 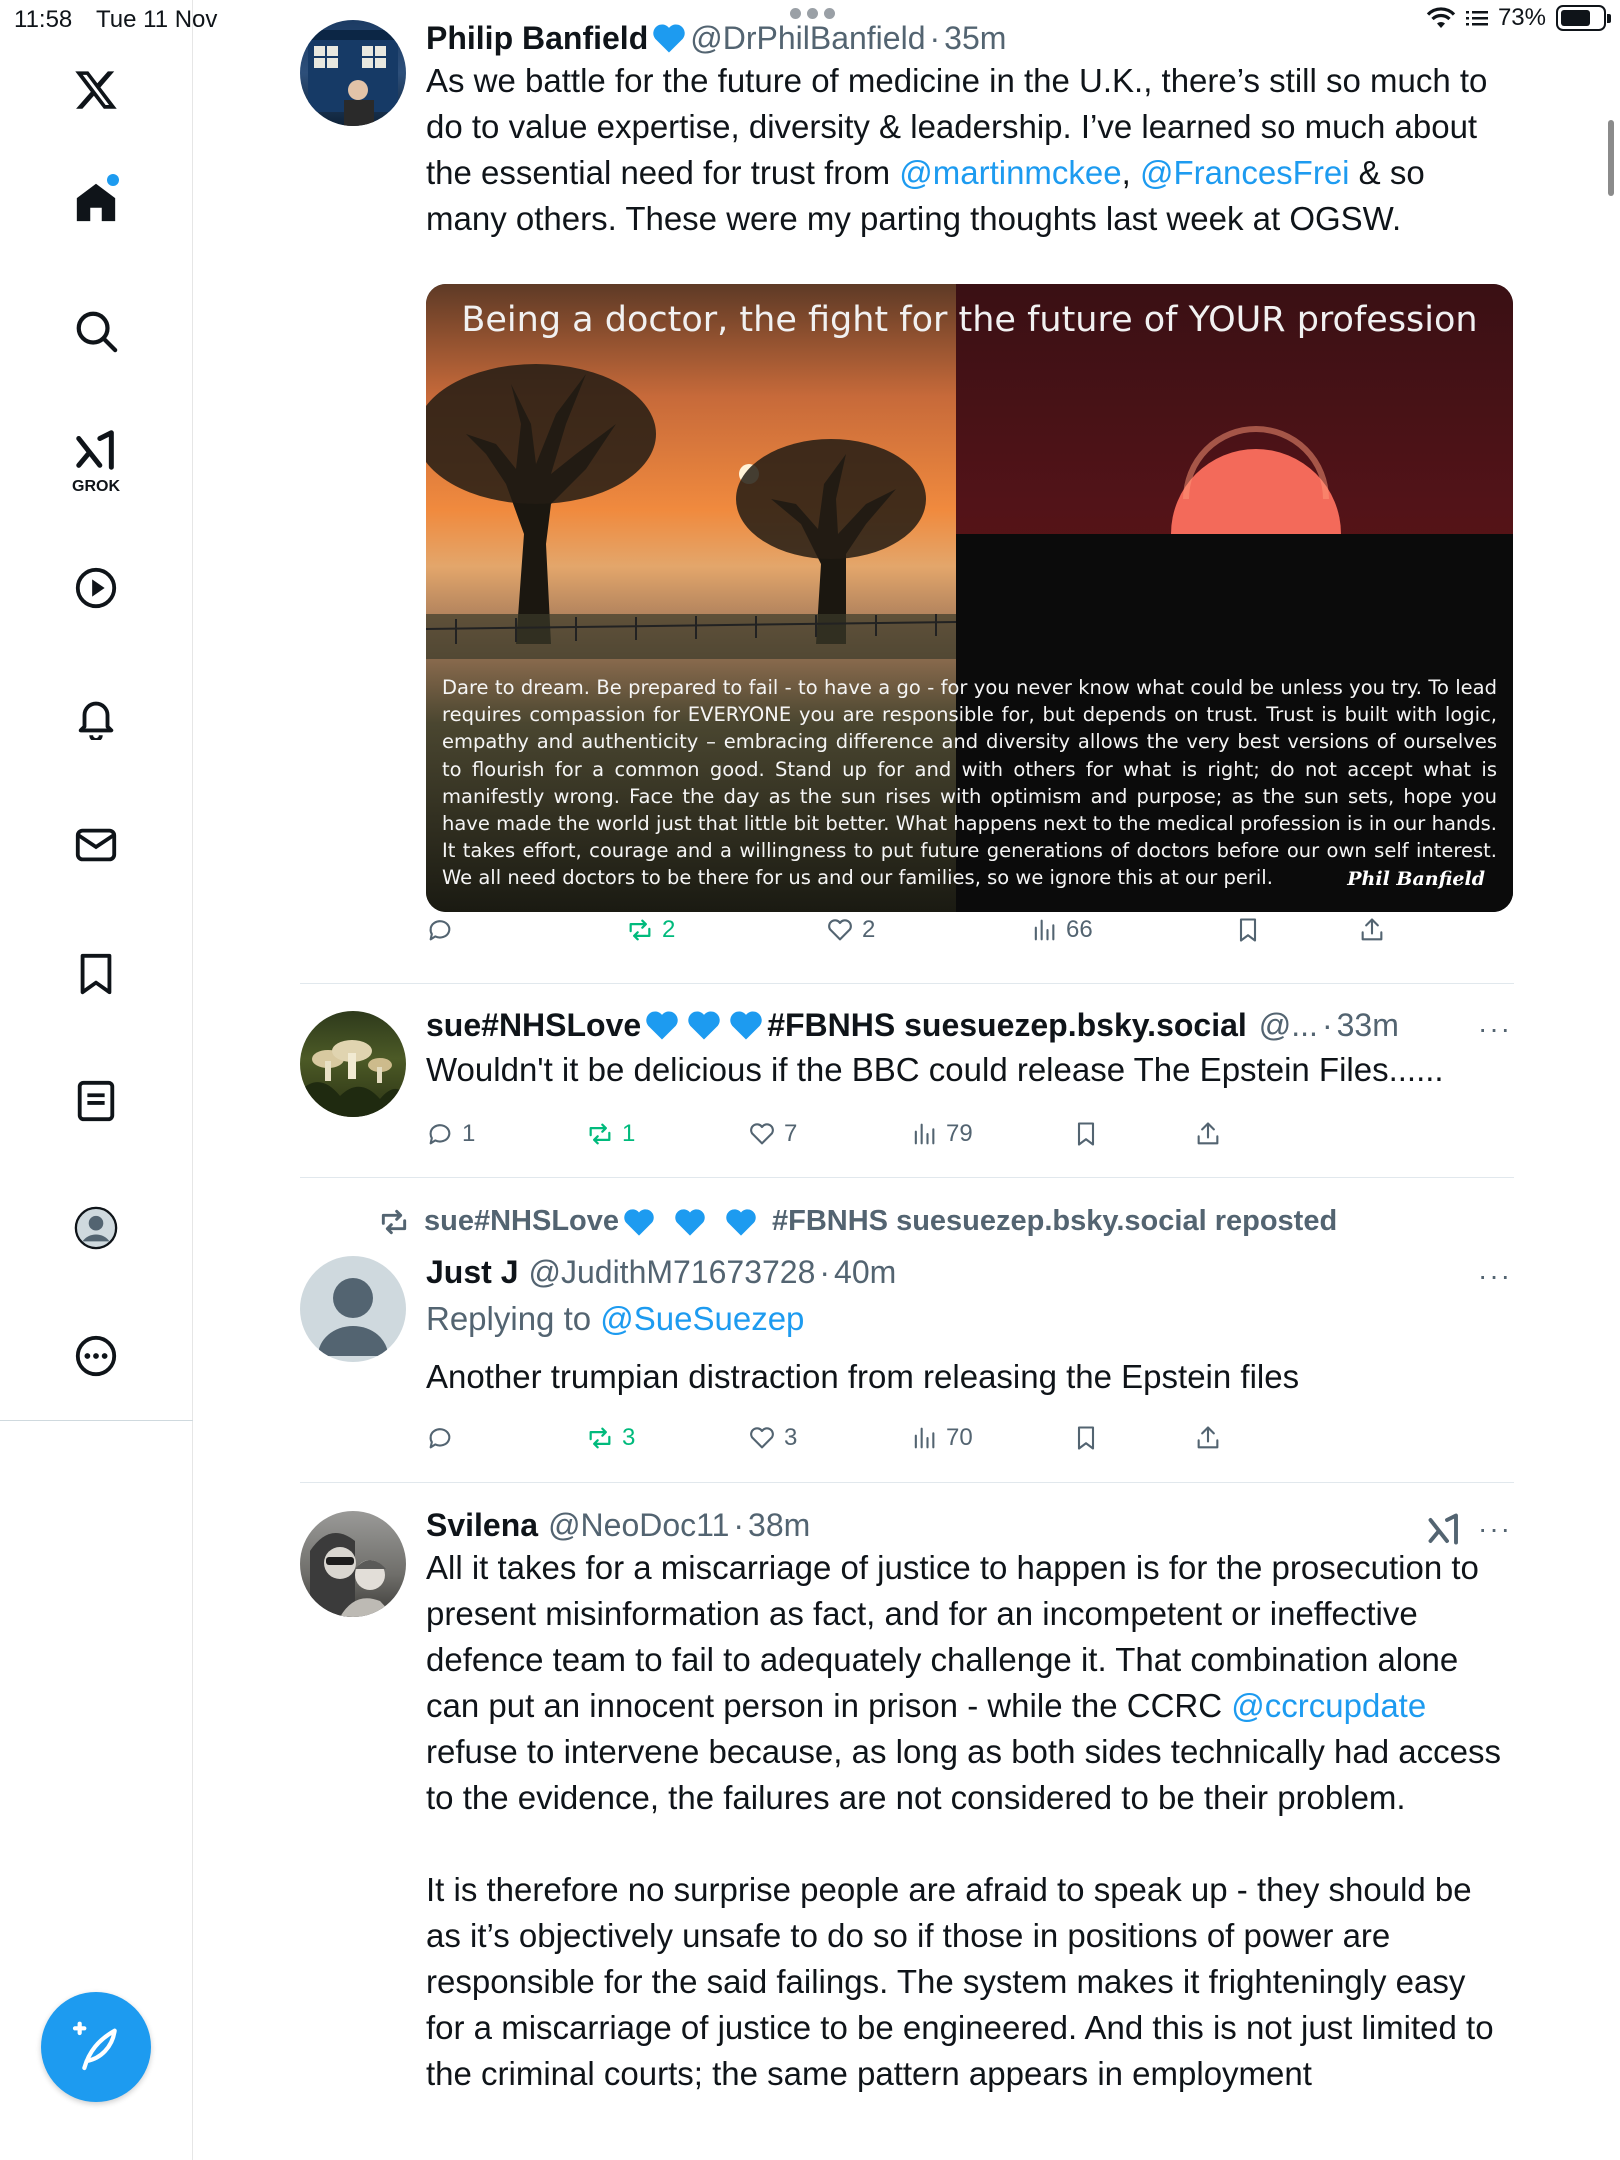 What do you see at coordinates (941, 1134) in the screenshot?
I see `views-button: 79` at bounding box center [941, 1134].